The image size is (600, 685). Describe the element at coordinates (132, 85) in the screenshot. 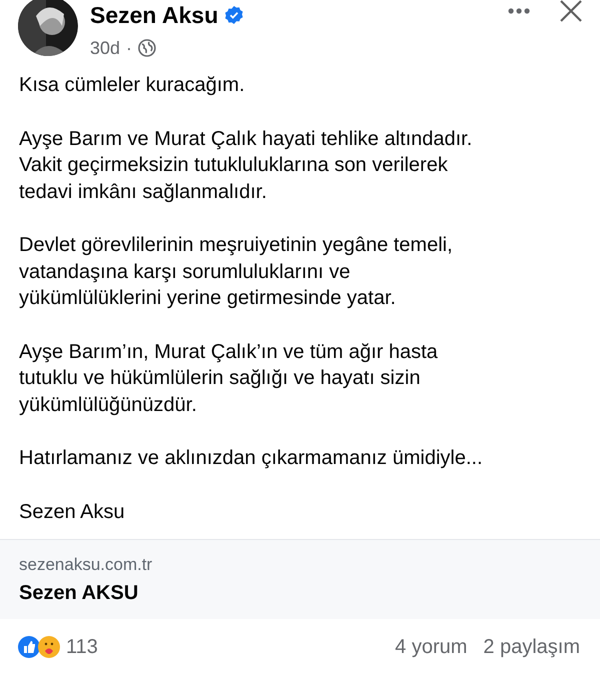

I see `post-paragraph: Kısa cümleler kuracağım.` at that location.